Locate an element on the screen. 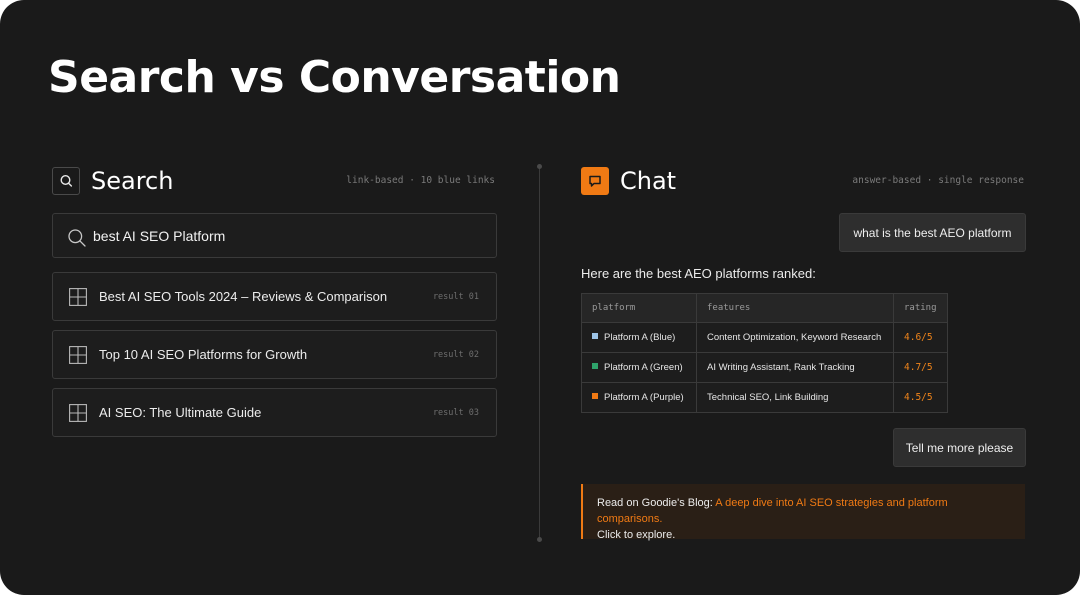 This screenshot has width=1080, height=595. platform-cell: Platform A (Purple) is located at coordinates (639, 397).